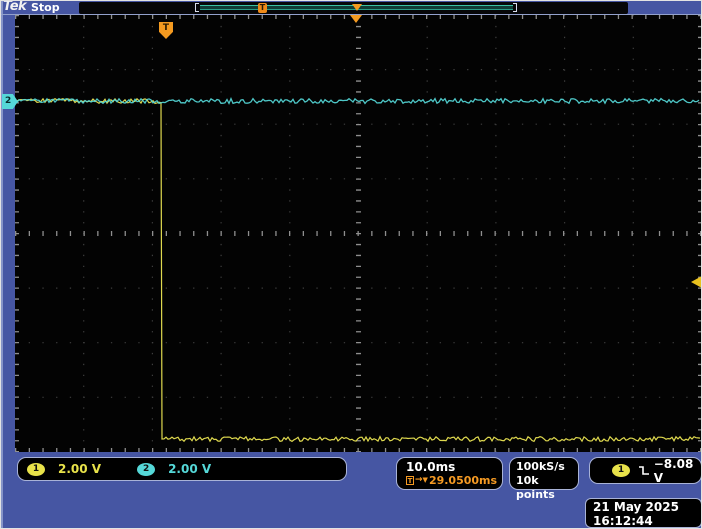  I want to click on top-status-bar: Tek Stop T, so click(351, 7).